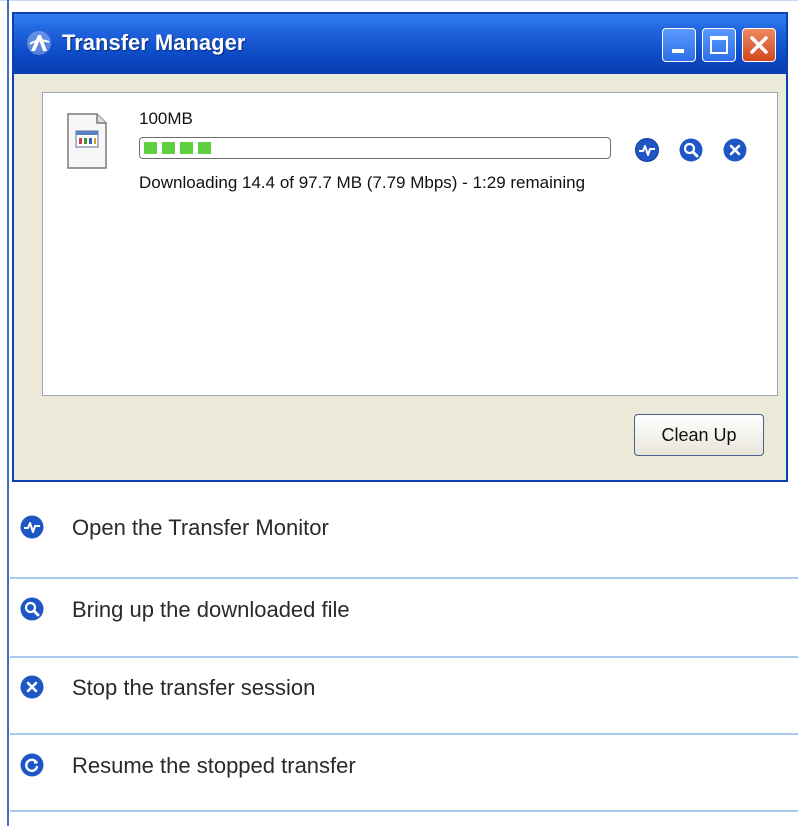 The height and width of the screenshot is (826, 798). Describe the element at coordinates (194, 687) in the screenshot. I see `legend-text: Stop the transfer session` at that location.